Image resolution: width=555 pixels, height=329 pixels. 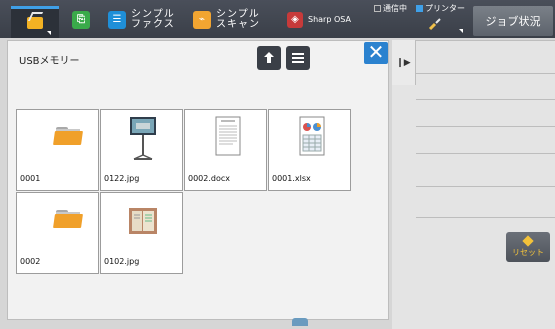 What do you see at coordinates (57, 233) in the screenshot?
I see `file-tile: 0002` at bounding box center [57, 233].